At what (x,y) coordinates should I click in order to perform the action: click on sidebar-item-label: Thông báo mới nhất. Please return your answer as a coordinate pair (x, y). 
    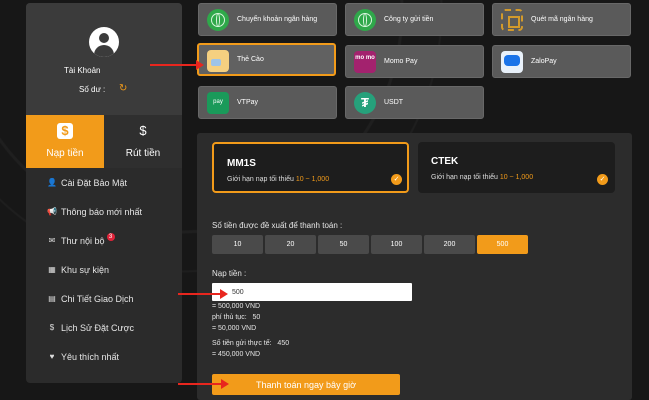
    Looking at the image, I should click on (101, 211).